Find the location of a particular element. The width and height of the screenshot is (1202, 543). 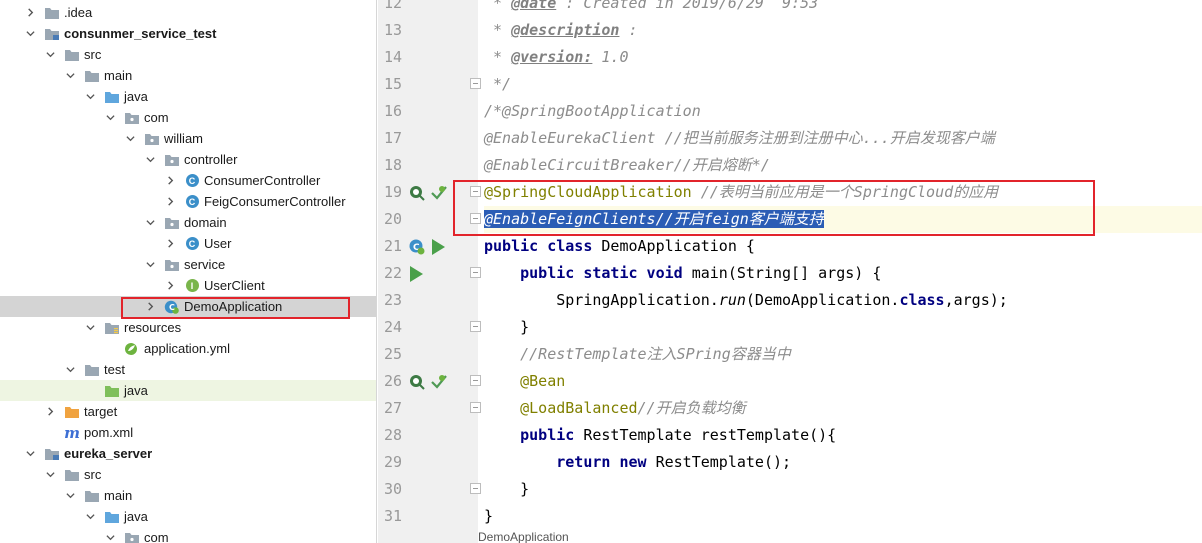

spring-class-icon: C is located at coordinates (417, 249).